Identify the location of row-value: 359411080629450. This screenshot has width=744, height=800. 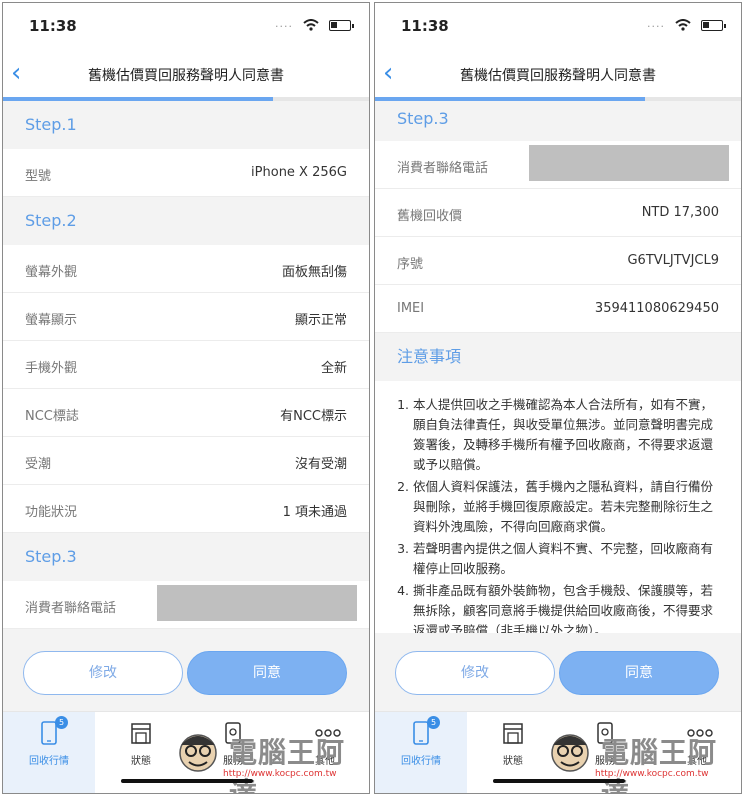
(656, 308).